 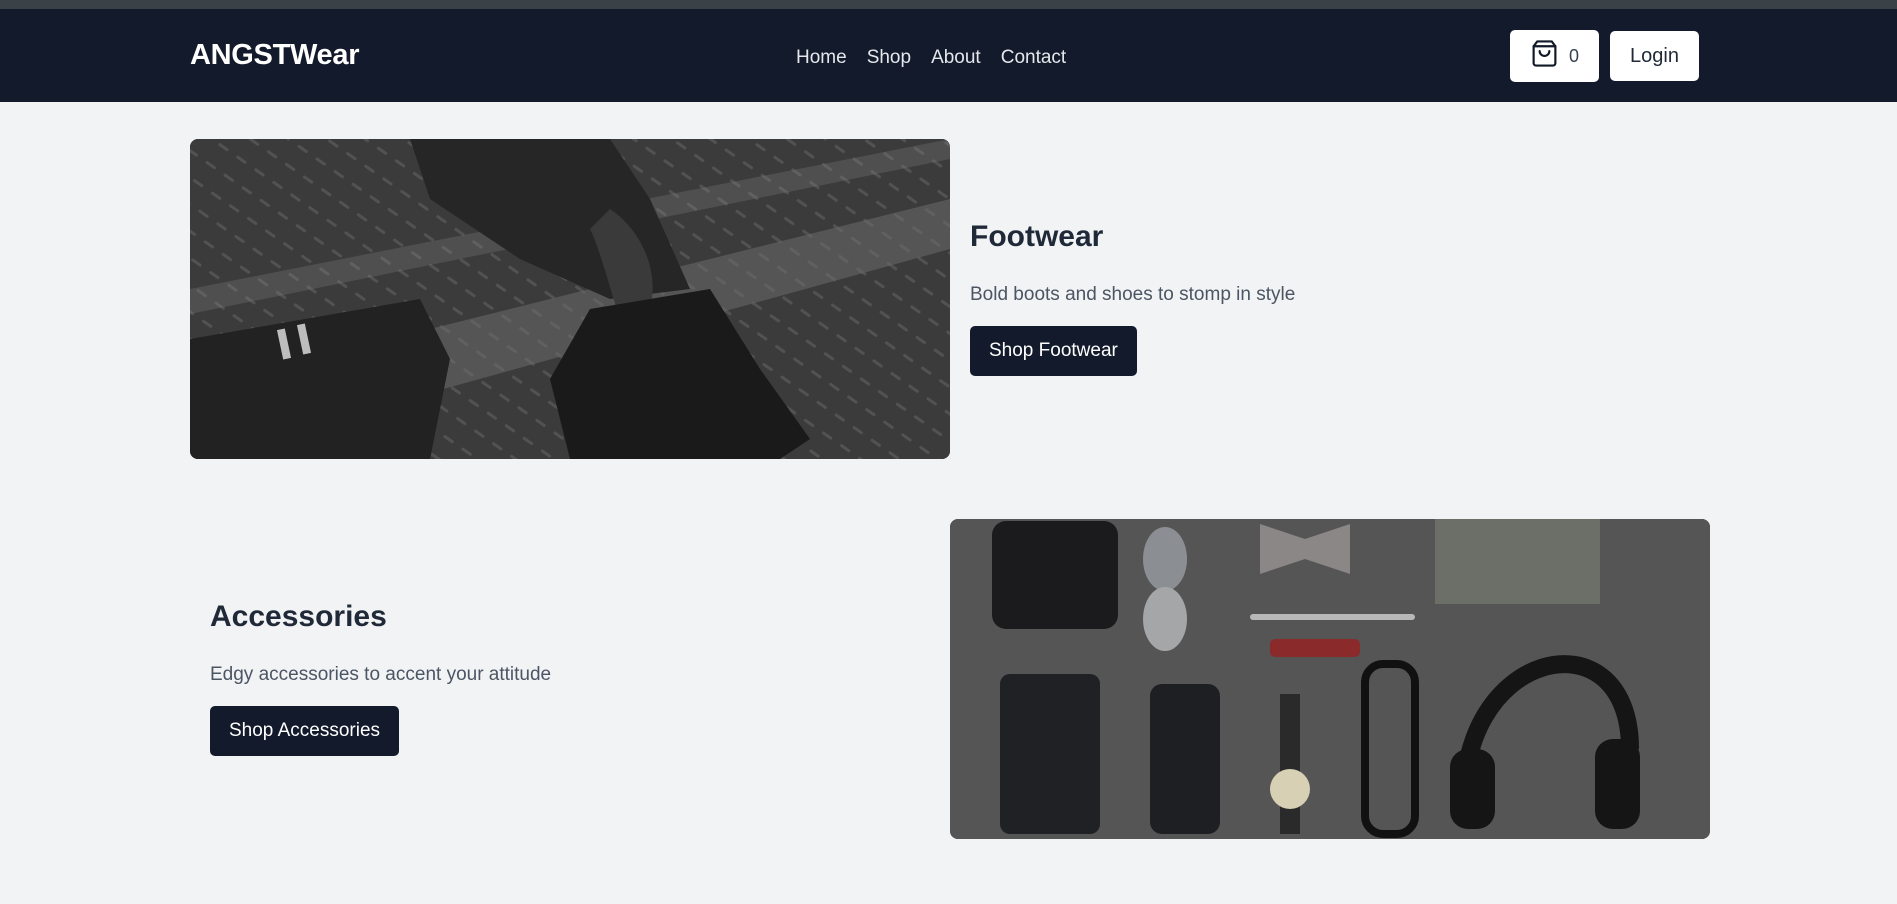 I want to click on brand-logo: ANGSTWear, so click(x=275, y=55).